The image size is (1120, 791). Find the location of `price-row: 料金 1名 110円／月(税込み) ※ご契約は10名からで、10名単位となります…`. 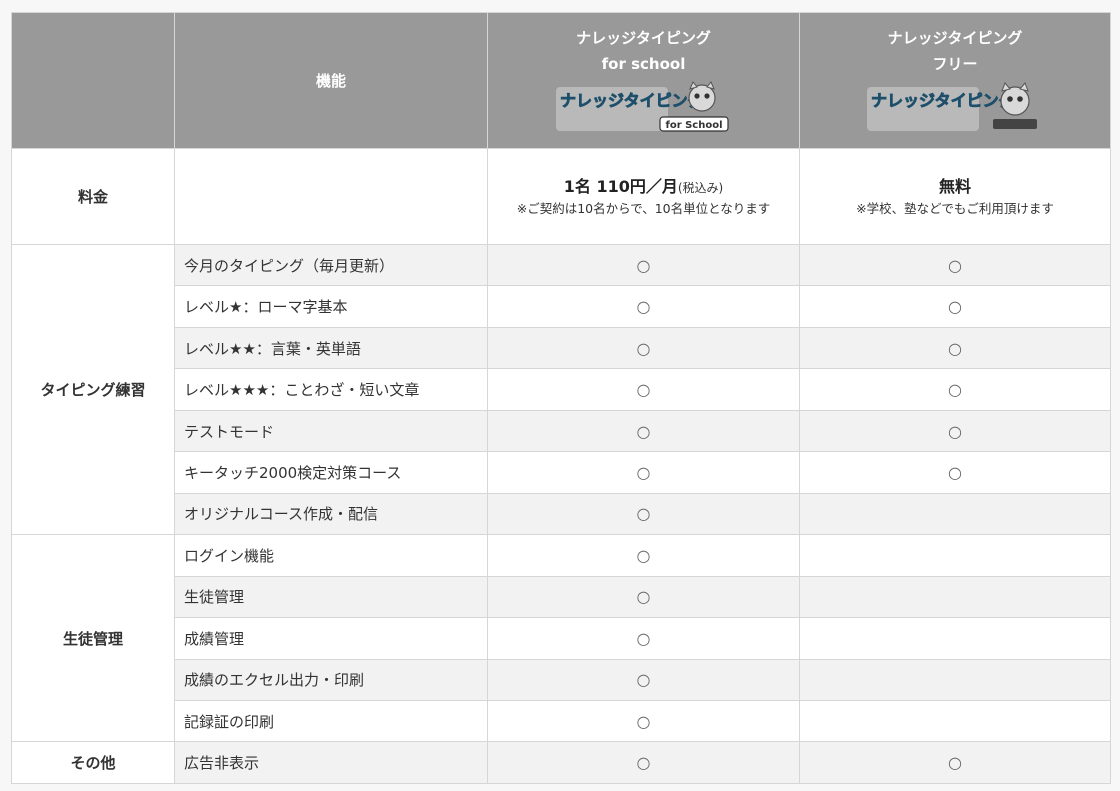

price-row: 料金 1名 110円／月(税込み) ※ご契約は10名からで、10名単位となります… is located at coordinates (561, 196).